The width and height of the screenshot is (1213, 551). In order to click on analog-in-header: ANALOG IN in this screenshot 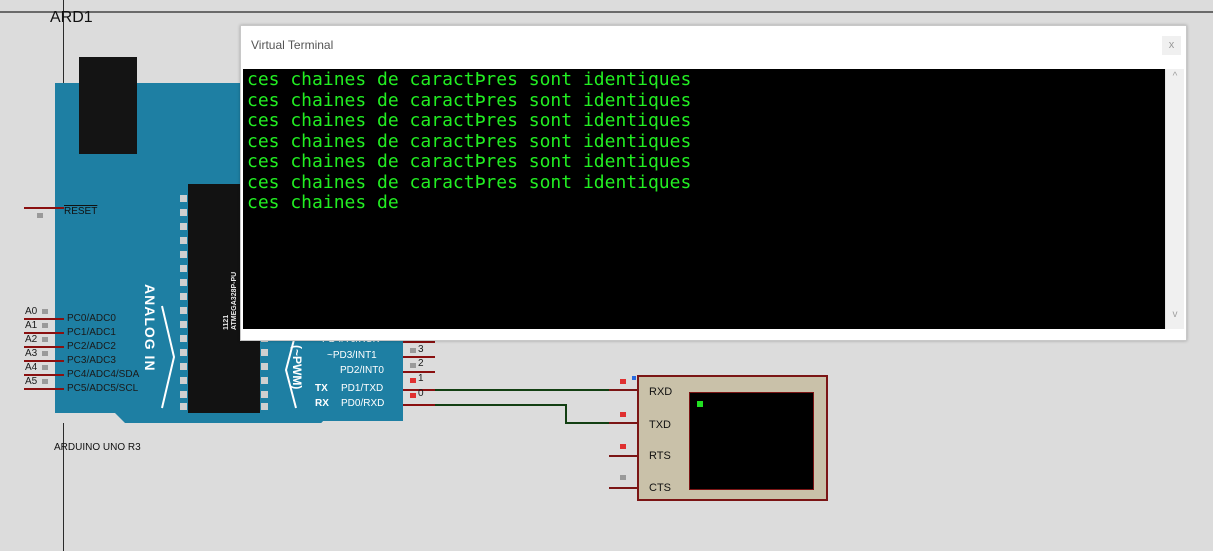, I will do `click(150, 328)`.